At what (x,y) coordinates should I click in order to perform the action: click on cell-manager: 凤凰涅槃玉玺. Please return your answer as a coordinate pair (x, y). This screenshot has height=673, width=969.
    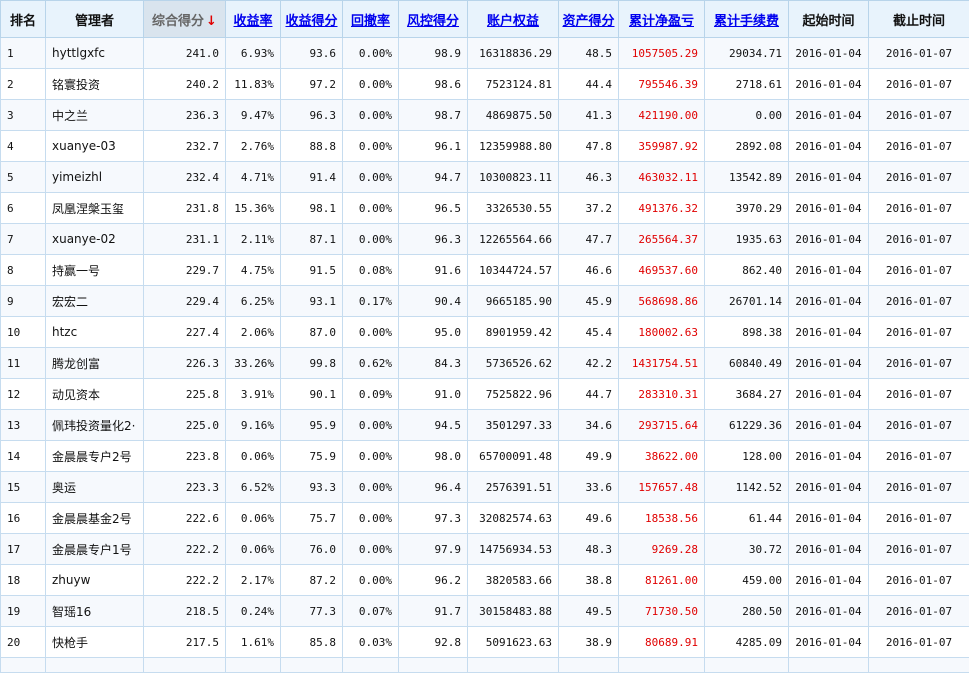
    Looking at the image, I should click on (95, 208).